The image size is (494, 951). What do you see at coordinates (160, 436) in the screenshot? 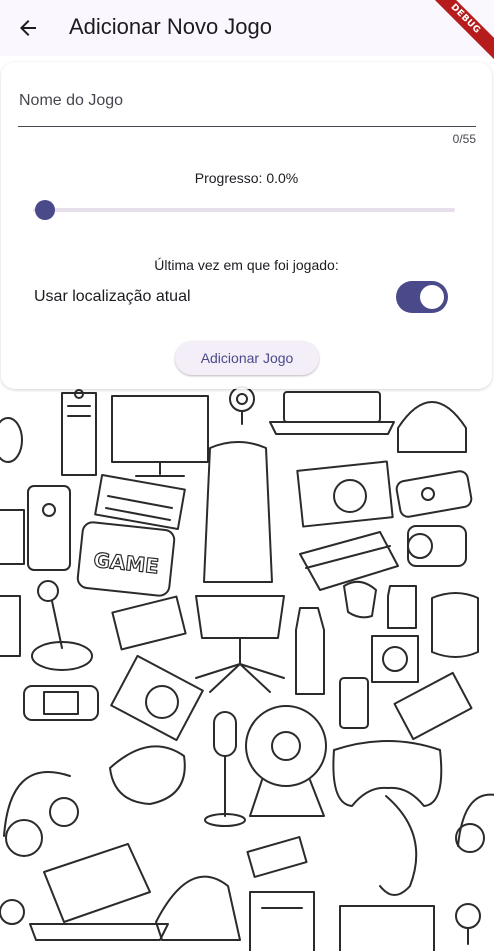
I see `monitor-icon` at bounding box center [160, 436].